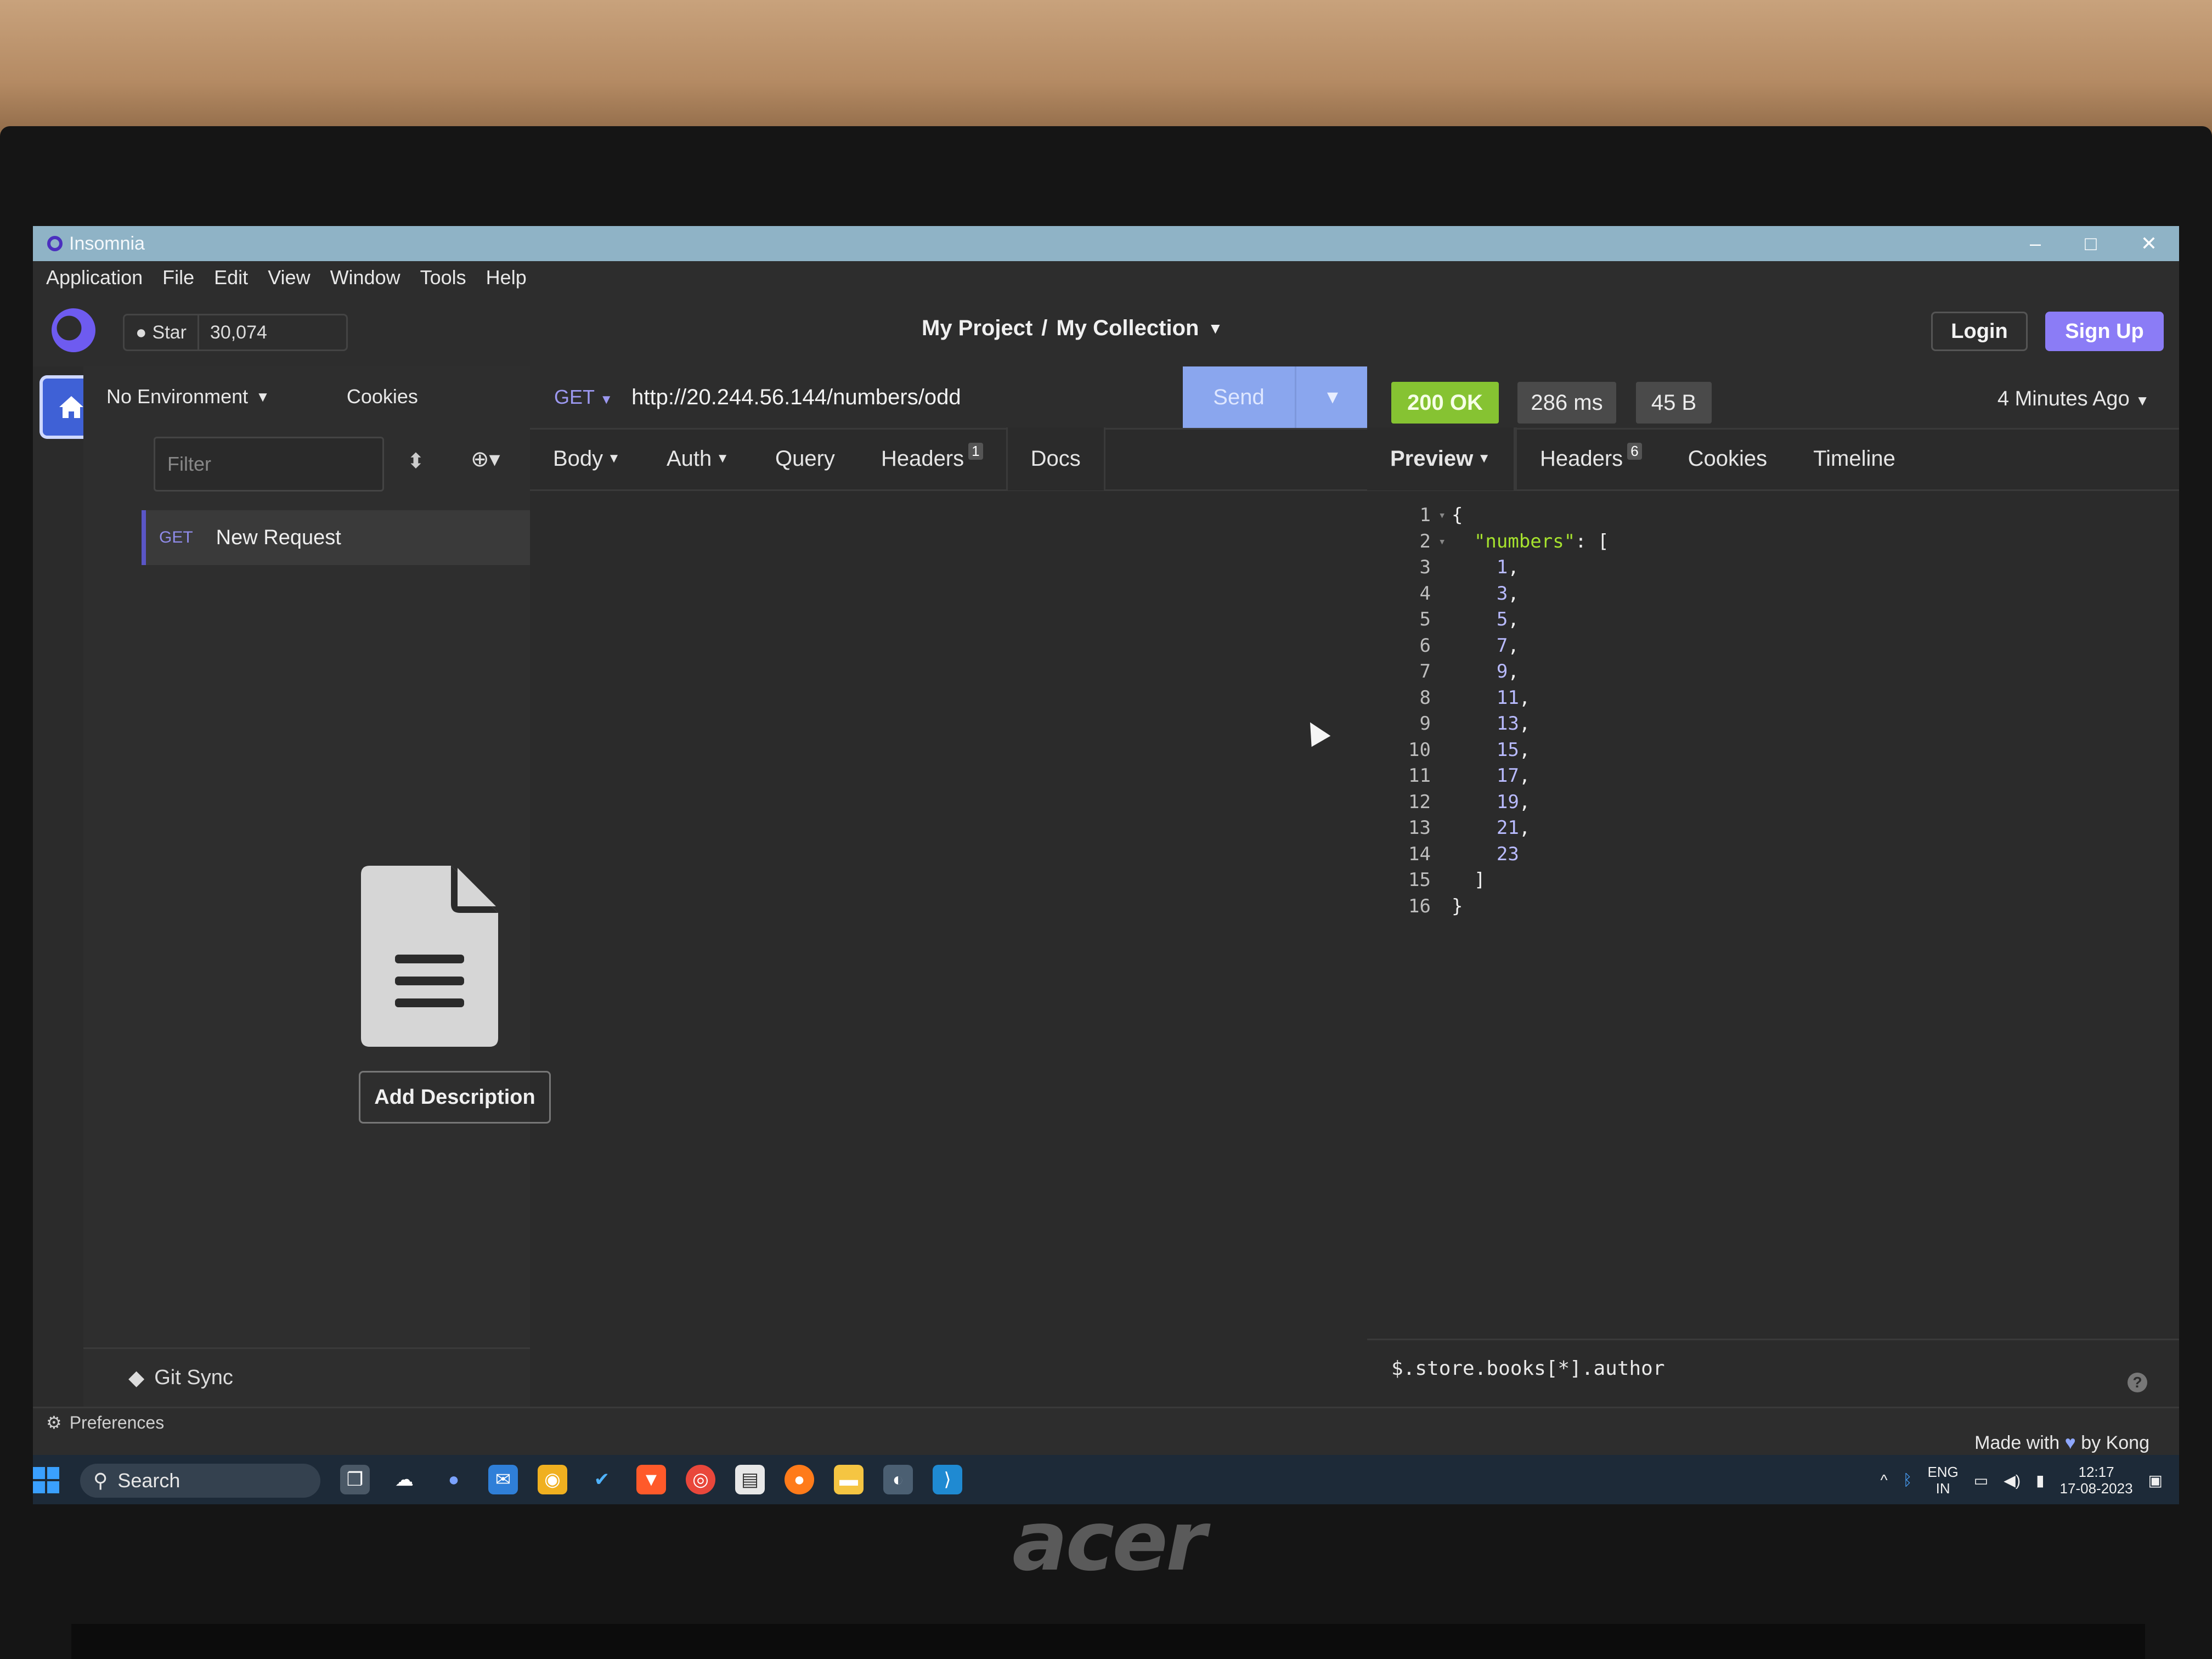 The width and height of the screenshot is (2212, 1659). I want to click on windows-start-icon, so click(46, 1480).